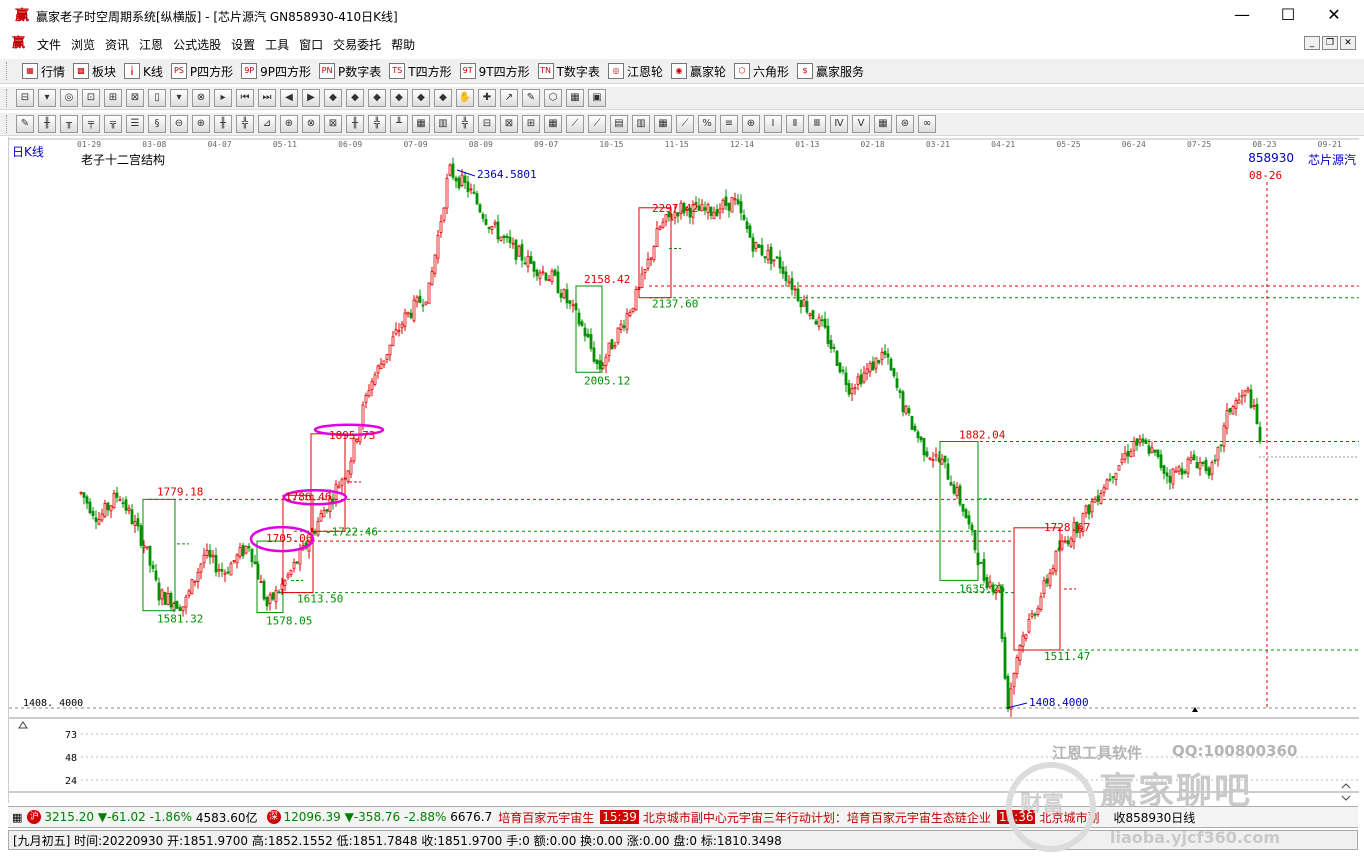  Describe the element at coordinates (151, 44) in the screenshot. I see `menu-item: 江恩` at that location.